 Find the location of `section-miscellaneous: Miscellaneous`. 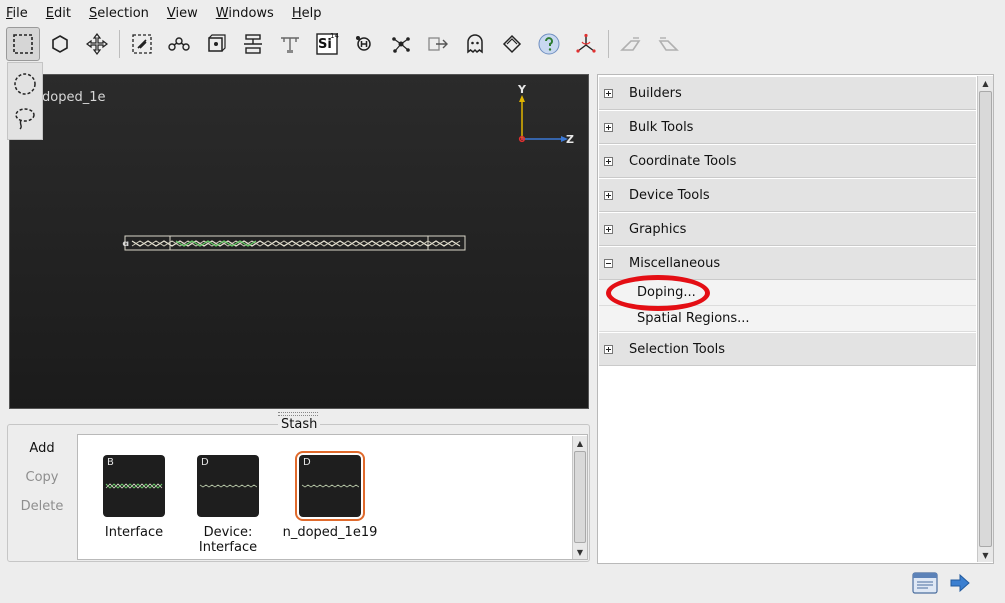

section-miscellaneous: Miscellaneous is located at coordinates (787, 263).